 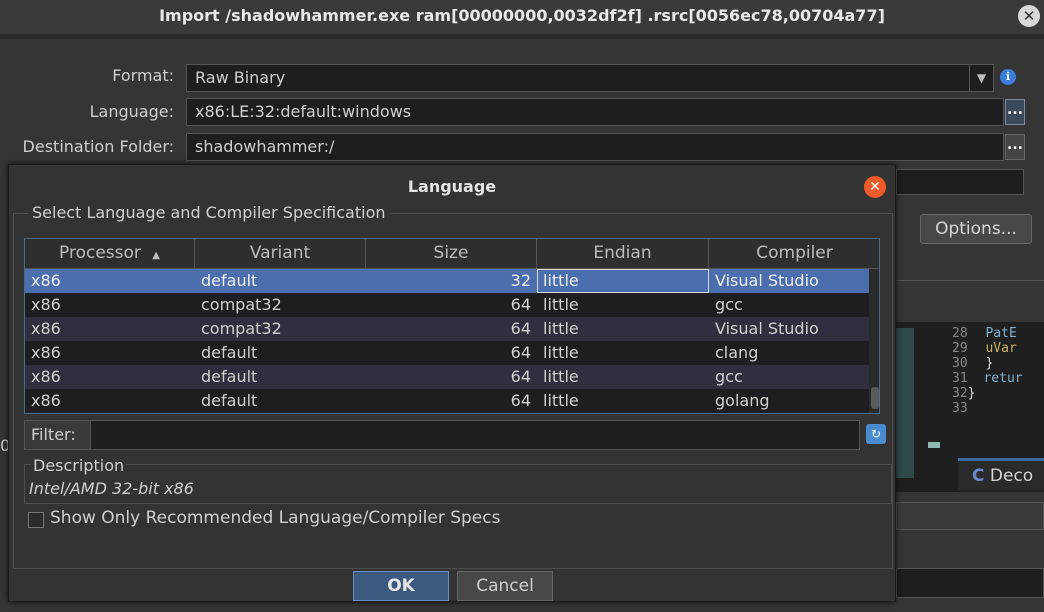 I want to click on overview-bar, so click(x=905, y=403).